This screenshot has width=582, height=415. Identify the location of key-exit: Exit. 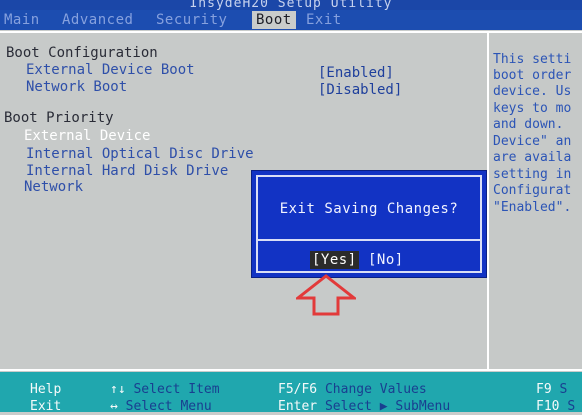
(46, 406).